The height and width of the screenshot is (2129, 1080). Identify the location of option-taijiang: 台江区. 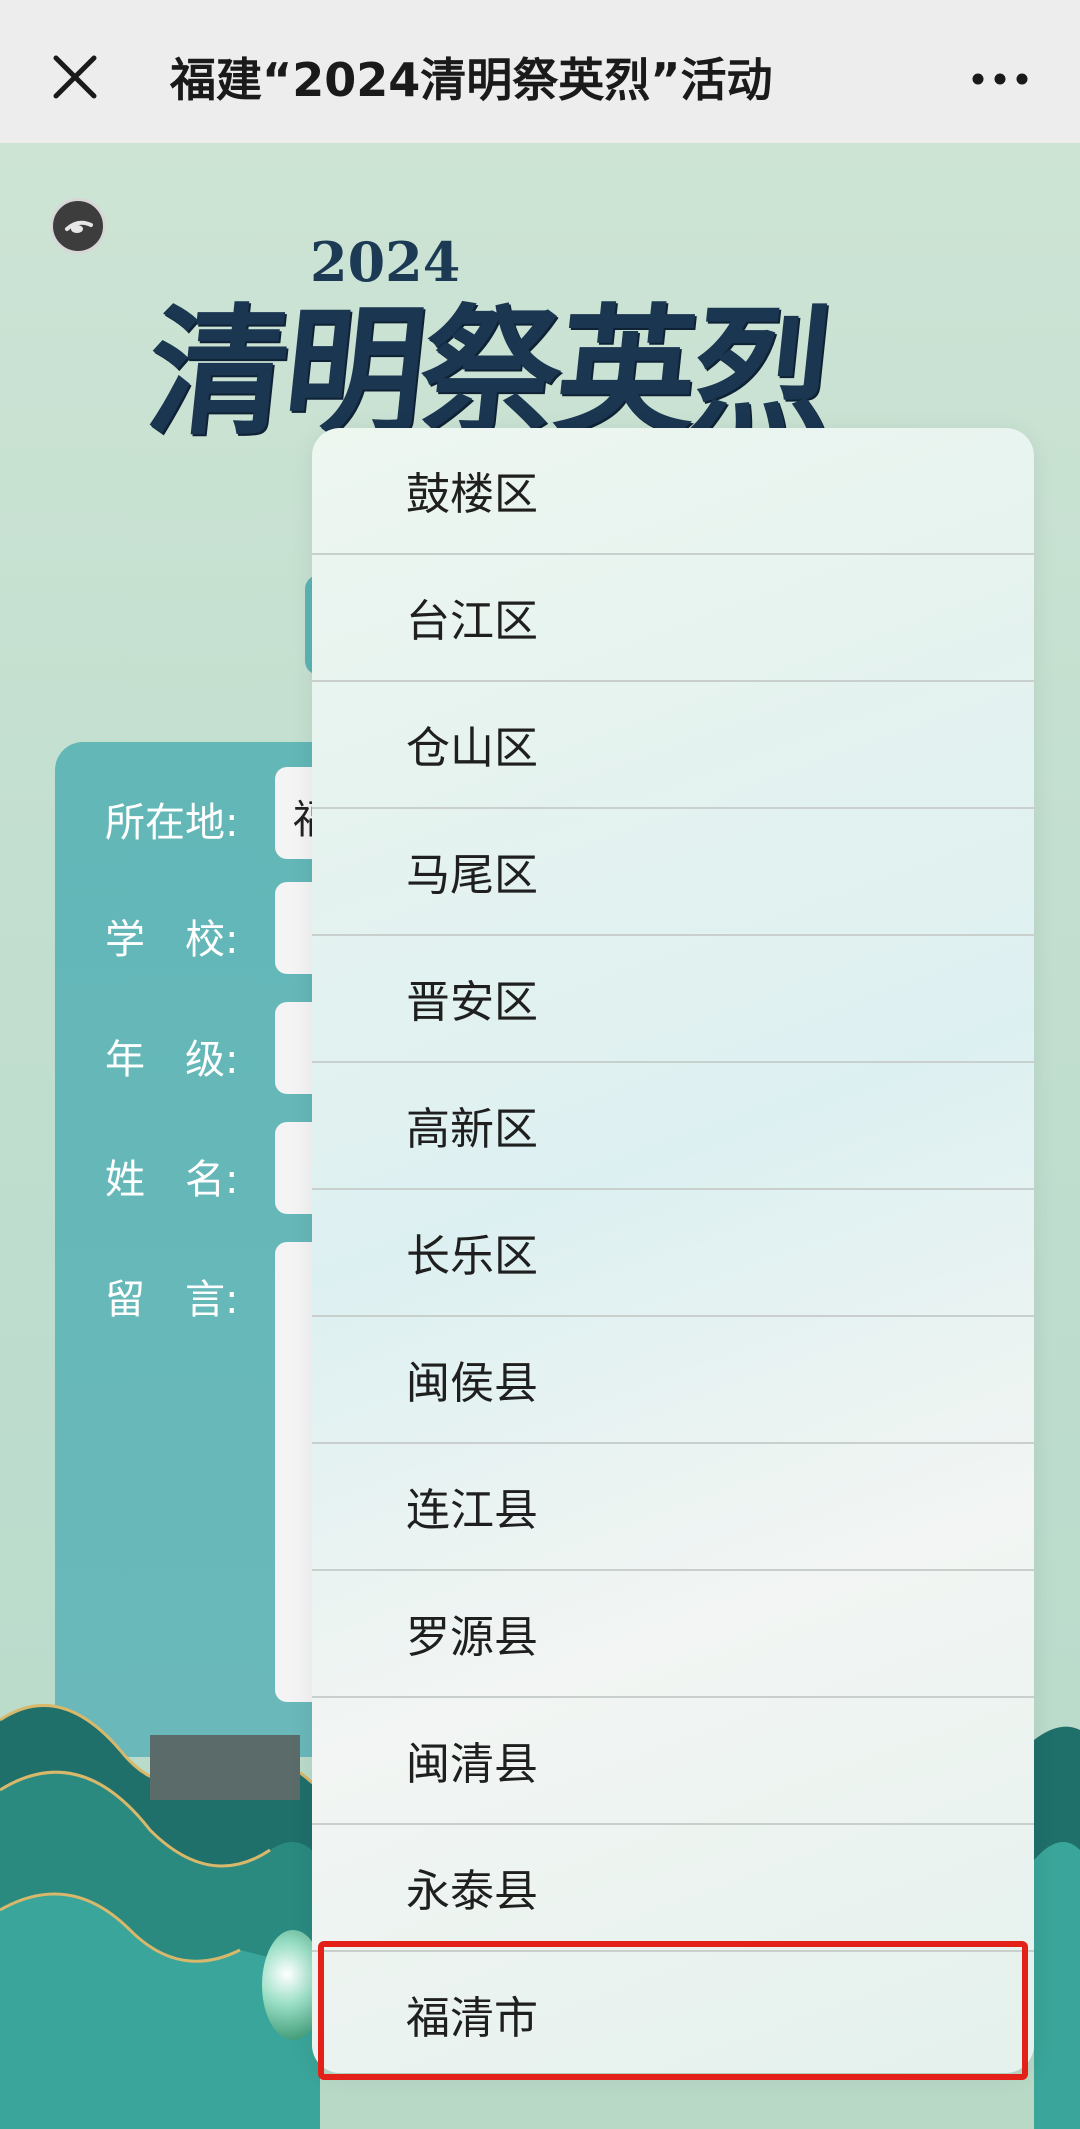
(673, 618).